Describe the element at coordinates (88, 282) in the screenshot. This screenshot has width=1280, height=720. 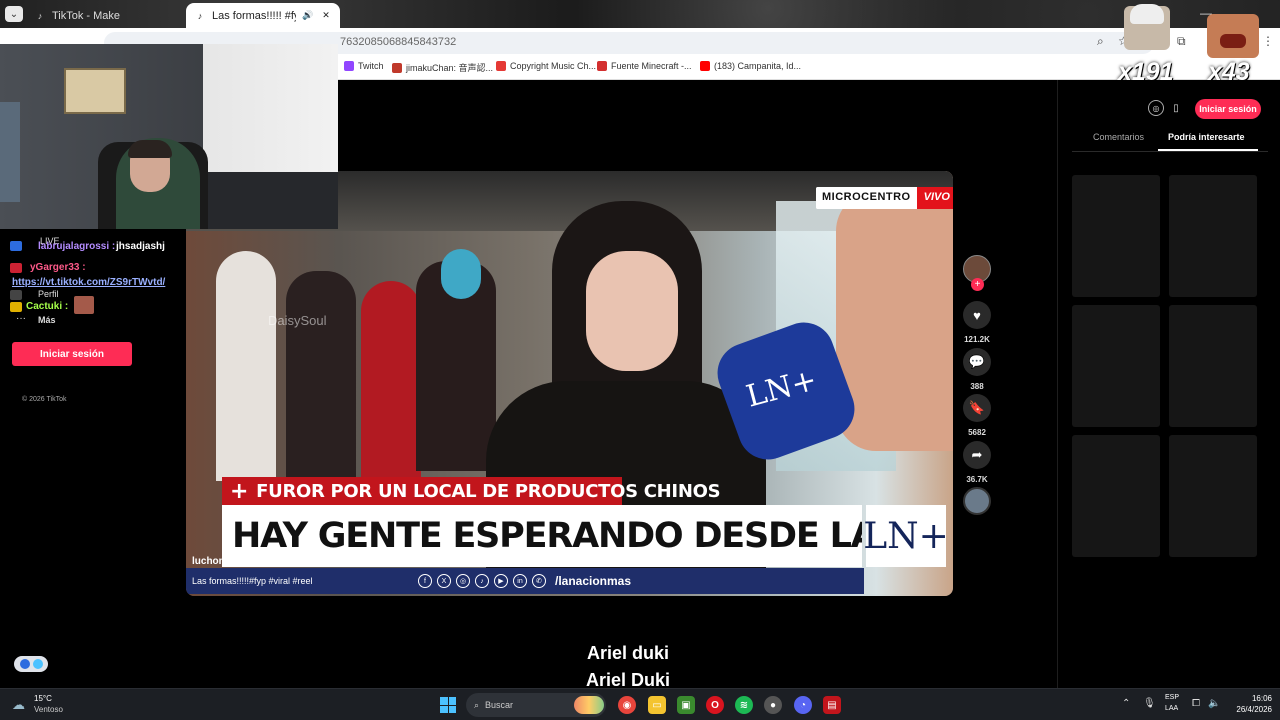
I see `chat-link: https://vt.tiktok.com/ZS9rTWvtd/` at that location.